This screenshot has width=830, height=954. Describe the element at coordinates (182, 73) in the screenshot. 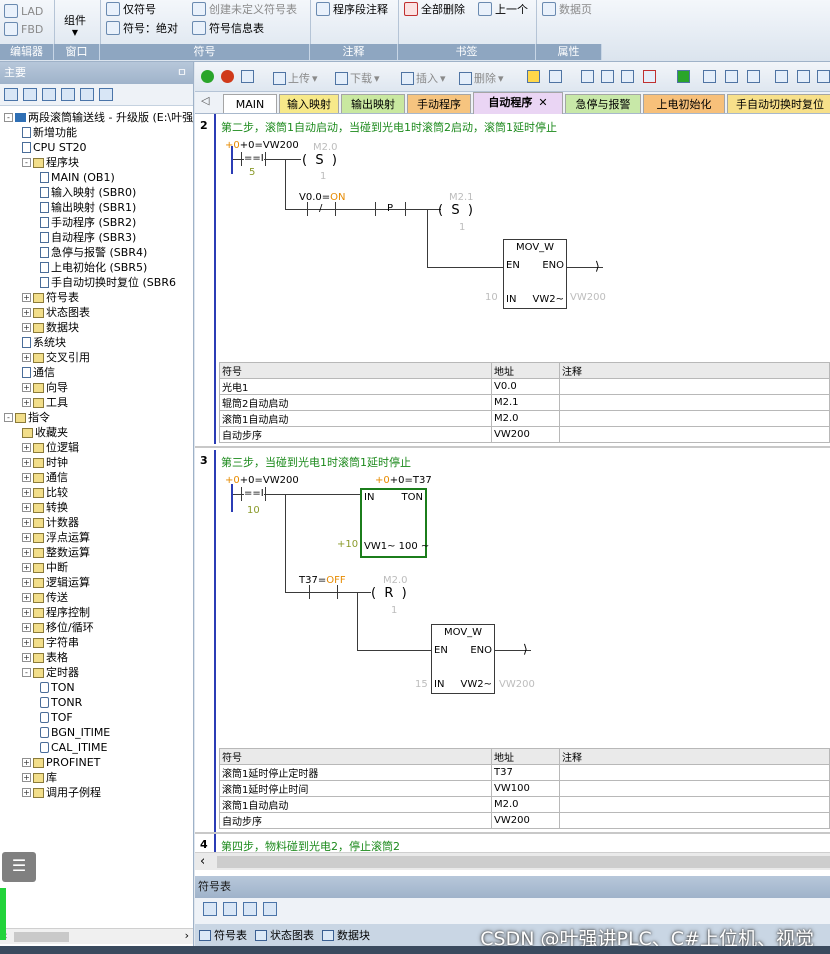

I see `pin-icon: ㅁ` at that location.